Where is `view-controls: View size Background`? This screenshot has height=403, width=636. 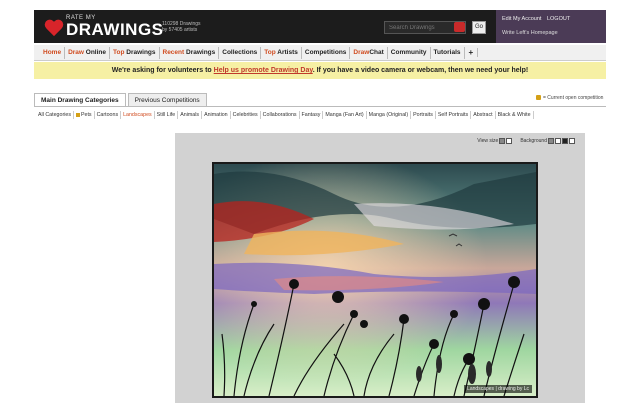
view-controls: View size Background is located at coordinates (526, 141).